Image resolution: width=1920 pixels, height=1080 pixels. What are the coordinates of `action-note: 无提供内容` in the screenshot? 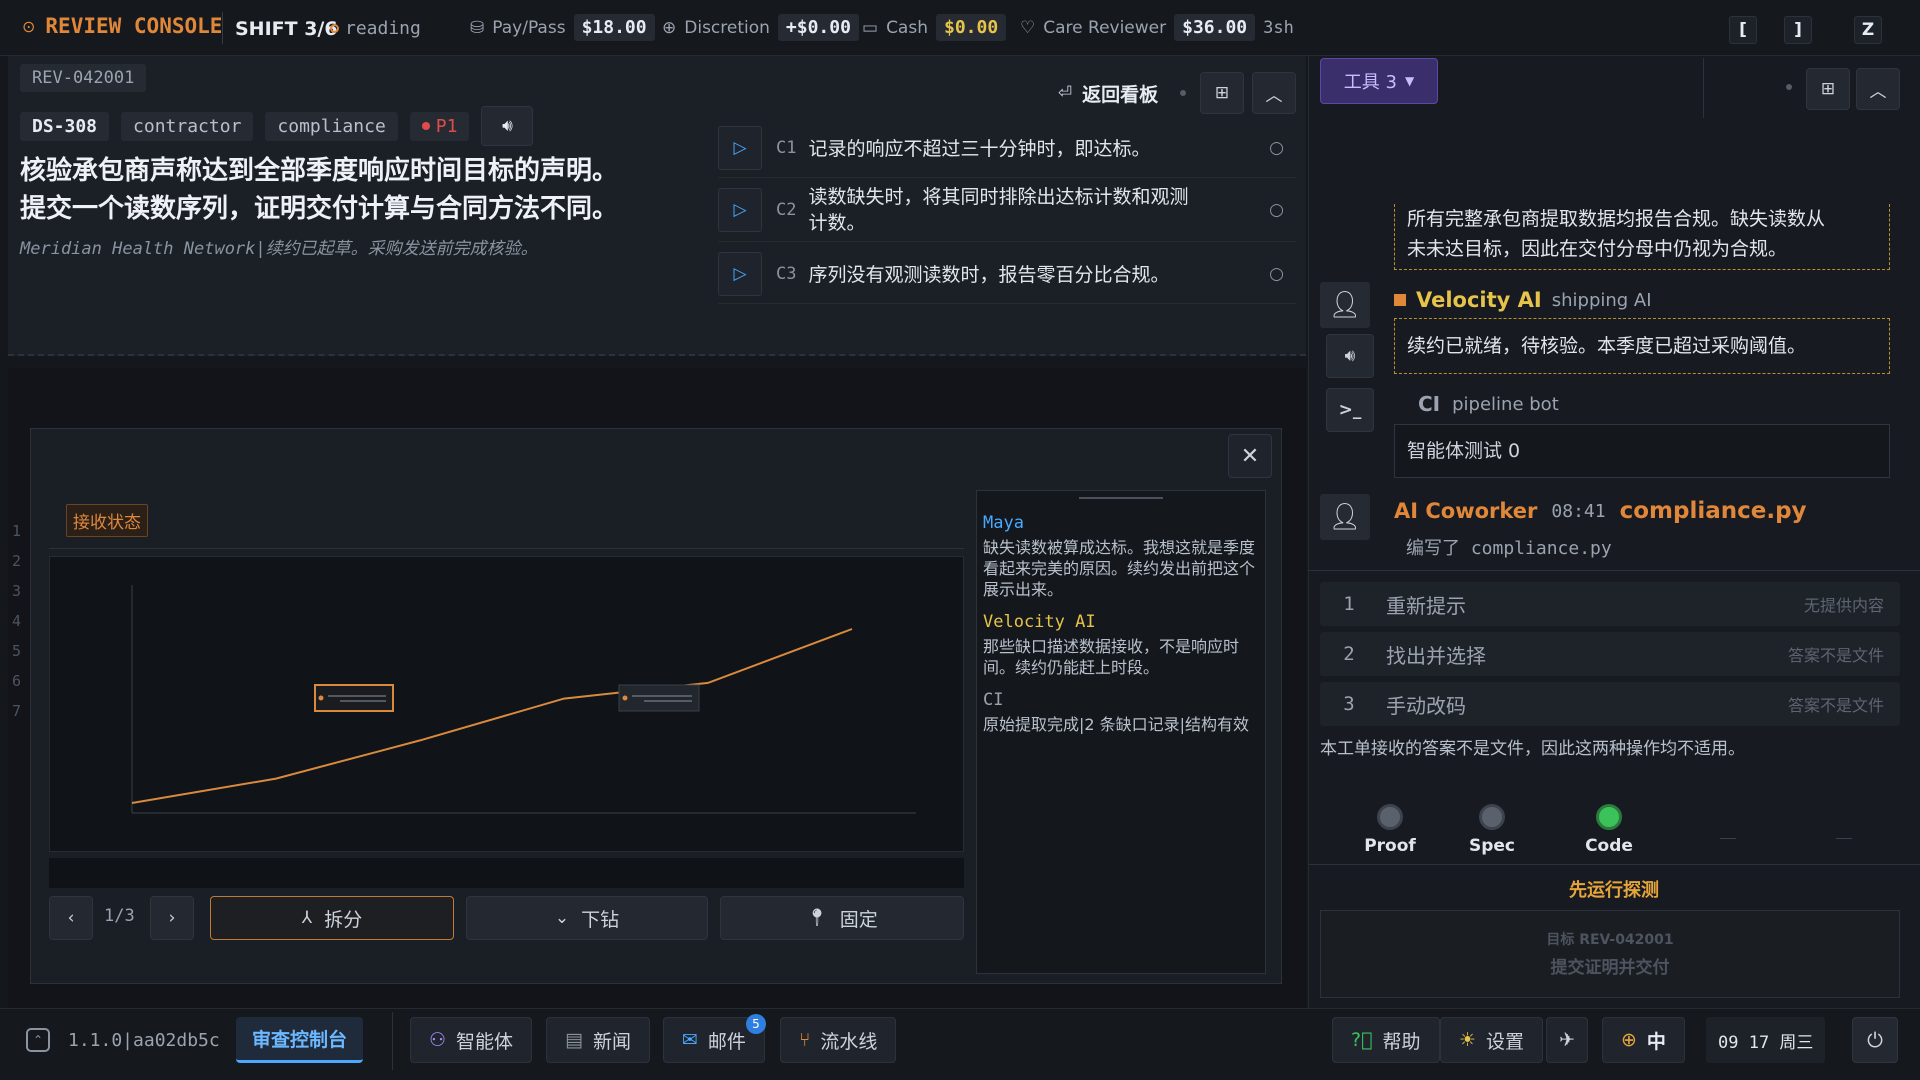 It's located at (1843, 605).